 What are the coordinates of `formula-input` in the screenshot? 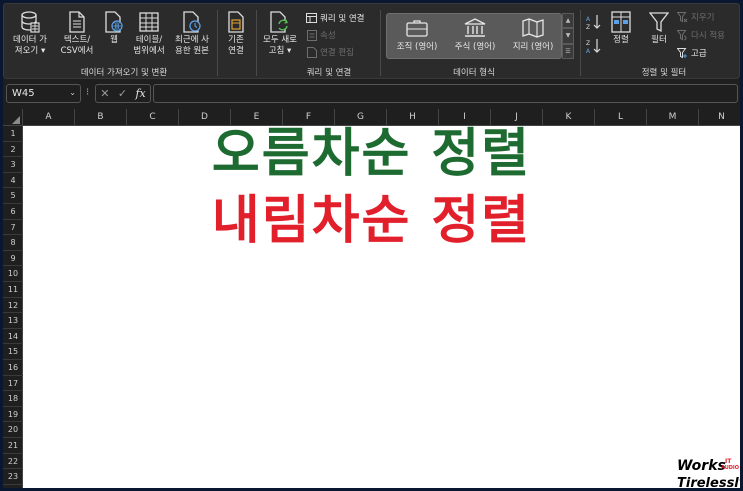 It's located at (445, 93).